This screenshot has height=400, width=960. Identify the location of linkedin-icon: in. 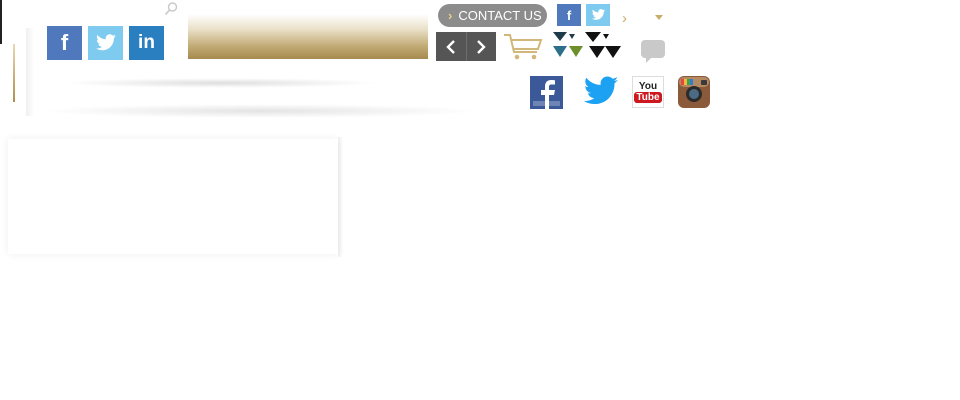
(146, 42).